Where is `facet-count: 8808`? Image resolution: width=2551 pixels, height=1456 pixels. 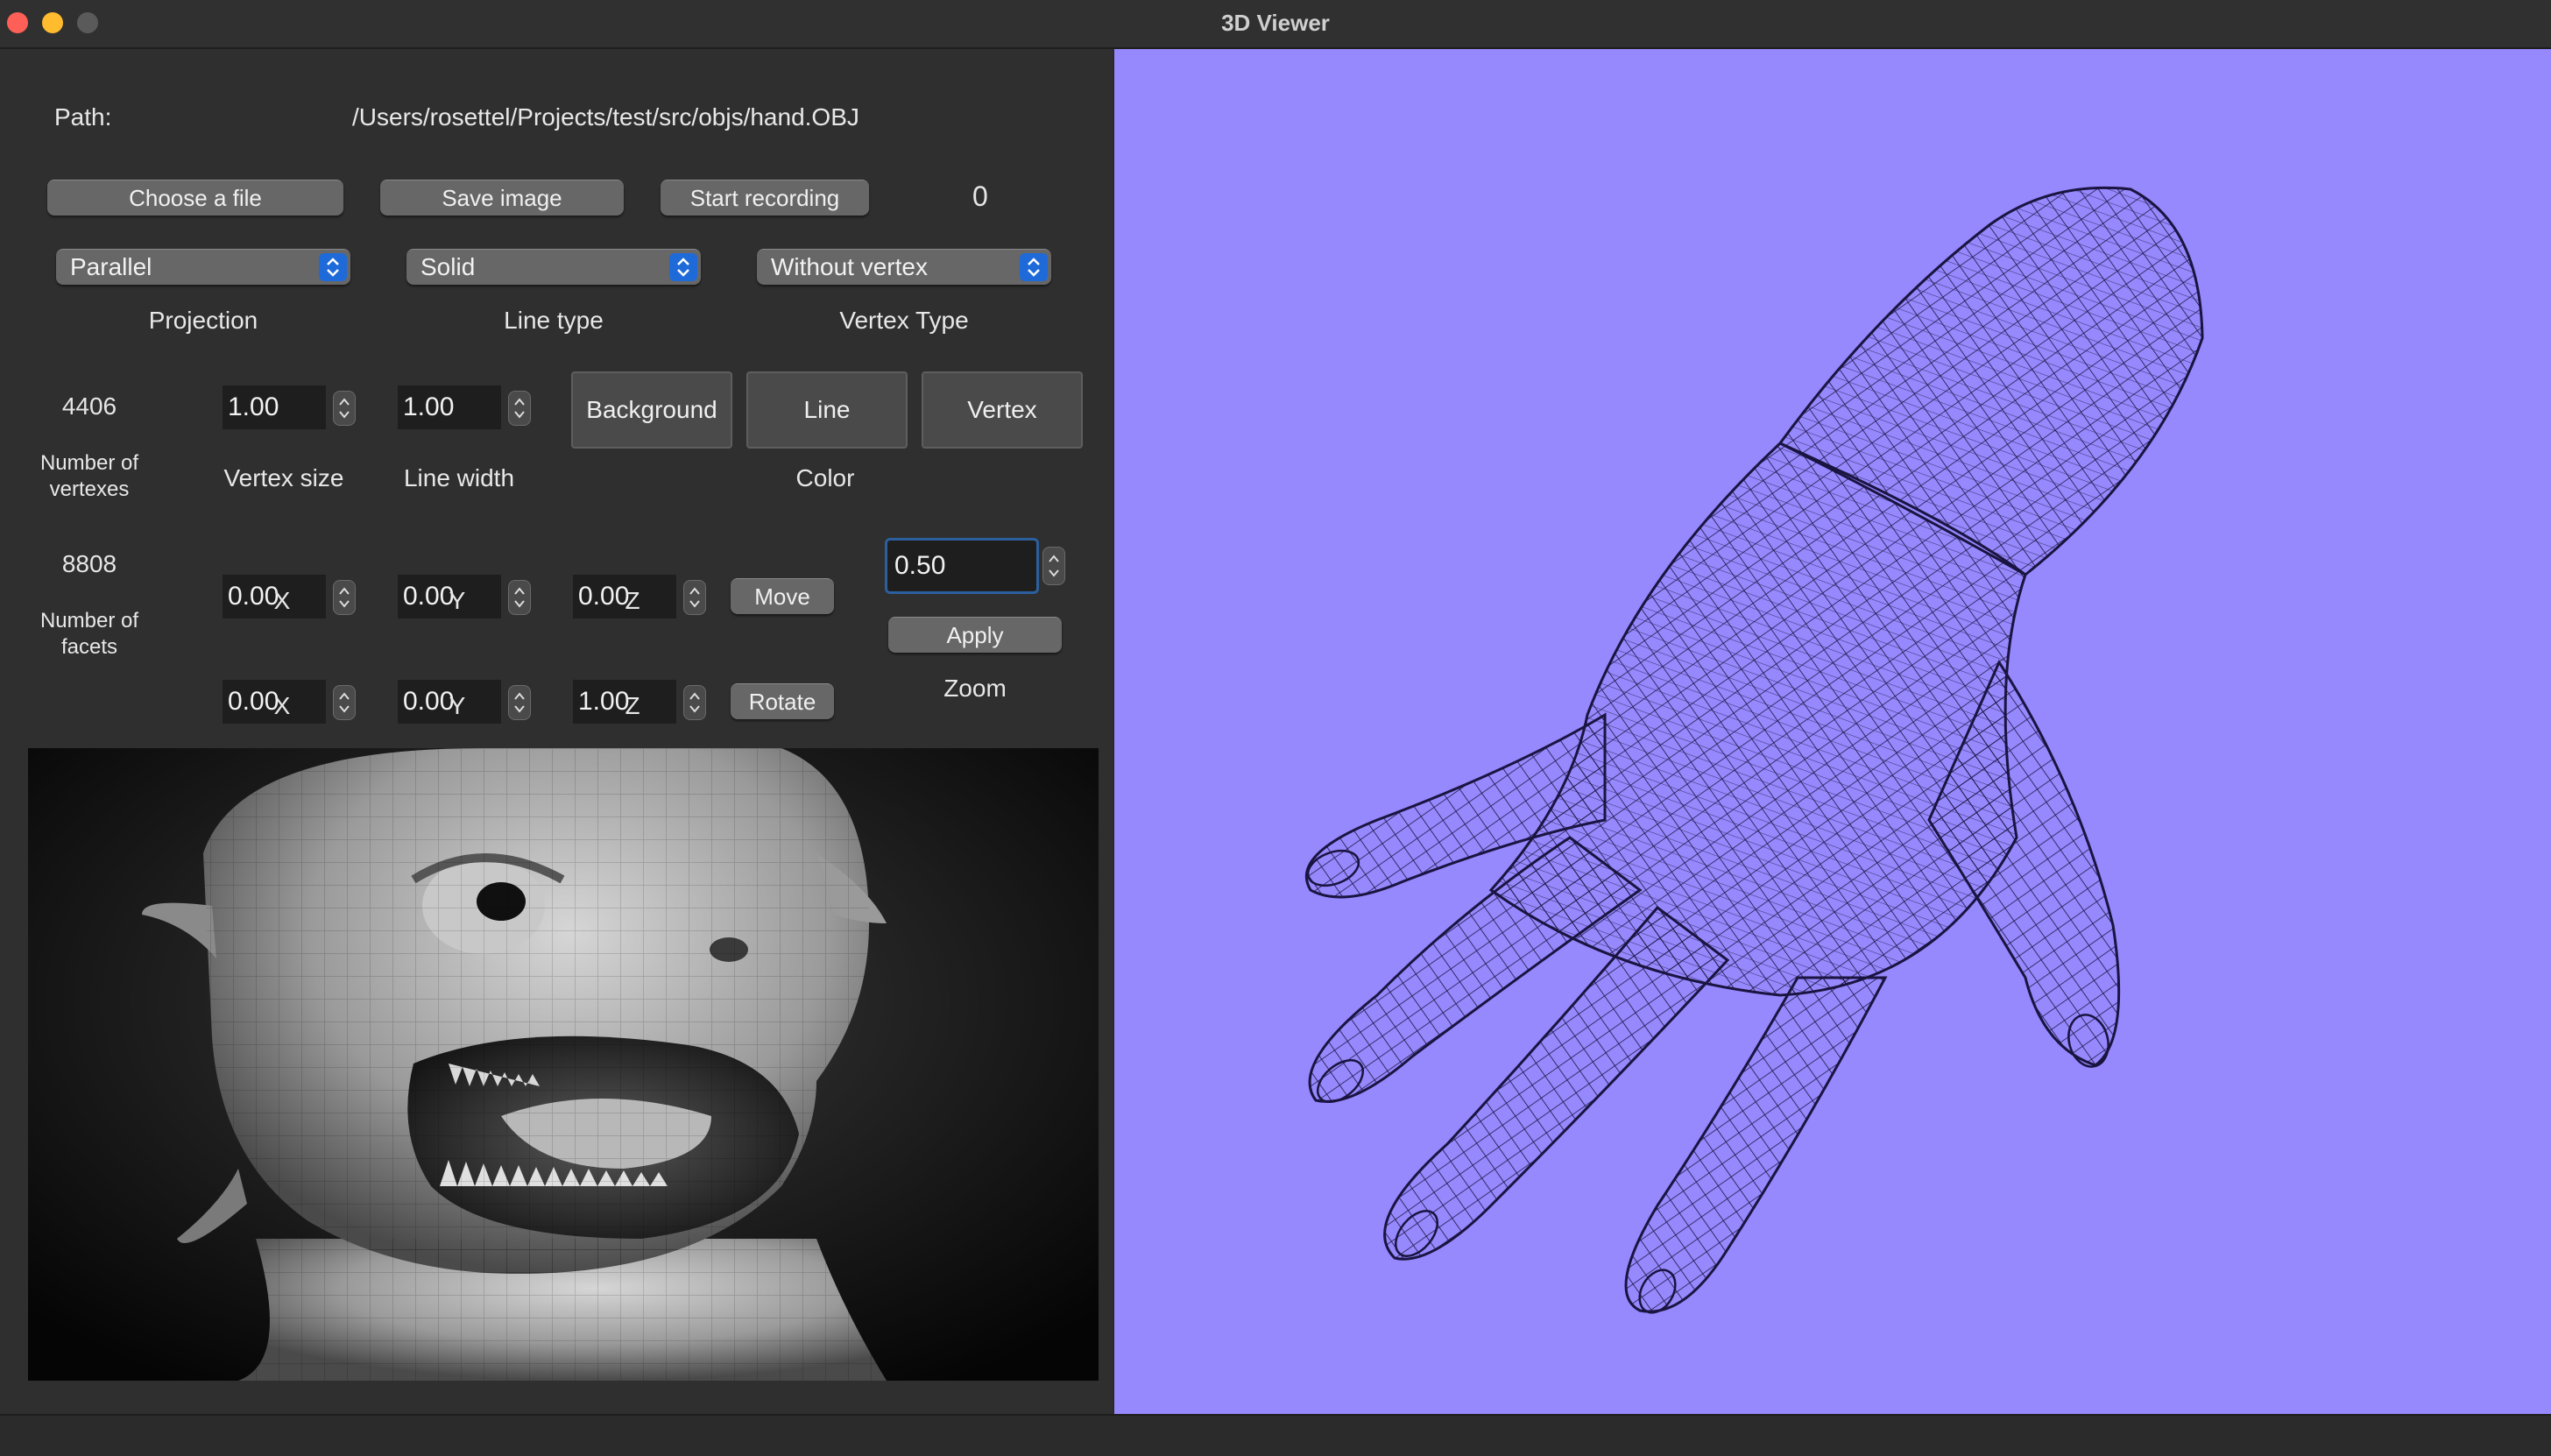
facet-count: 8808 is located at coordinates (89, 563).